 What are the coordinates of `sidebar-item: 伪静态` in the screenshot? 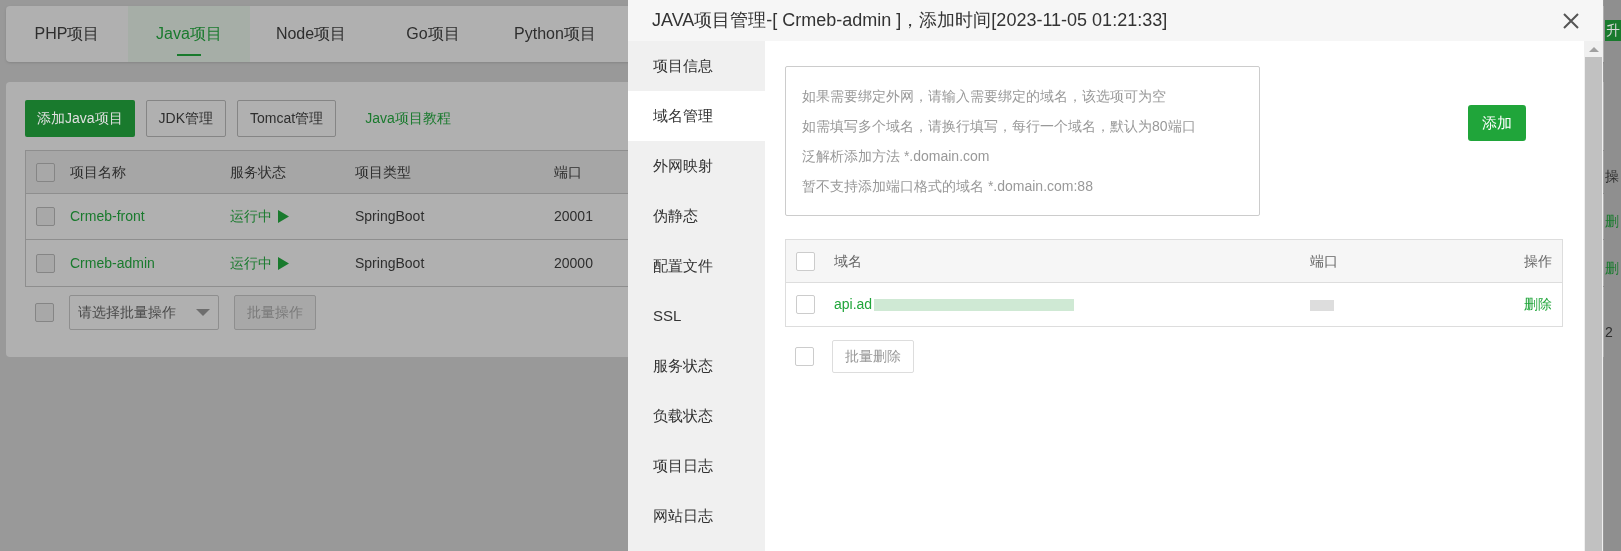 It's located at (696, 216).